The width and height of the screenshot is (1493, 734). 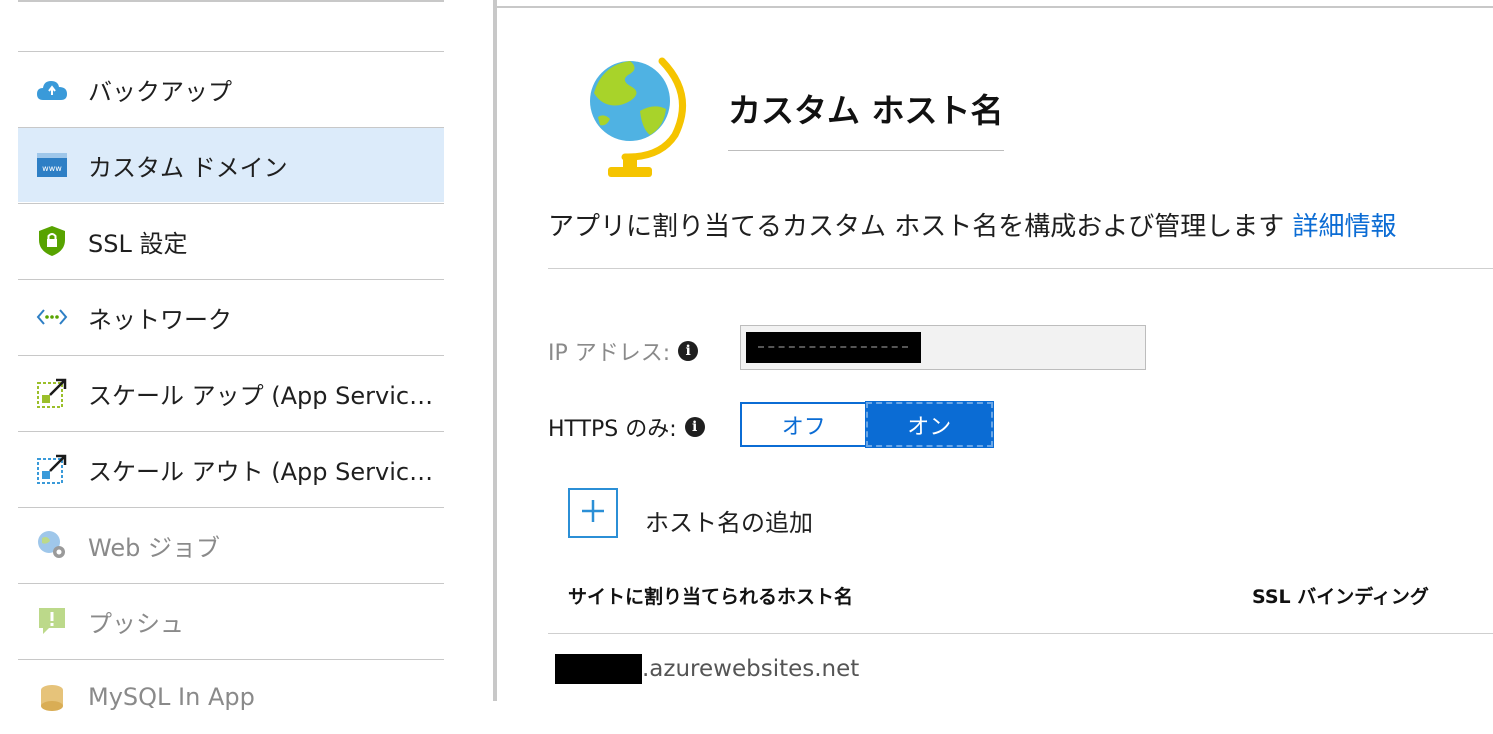 I want to click on https-only-label: HTTPS のみ: i, so click(x=626, y=427).